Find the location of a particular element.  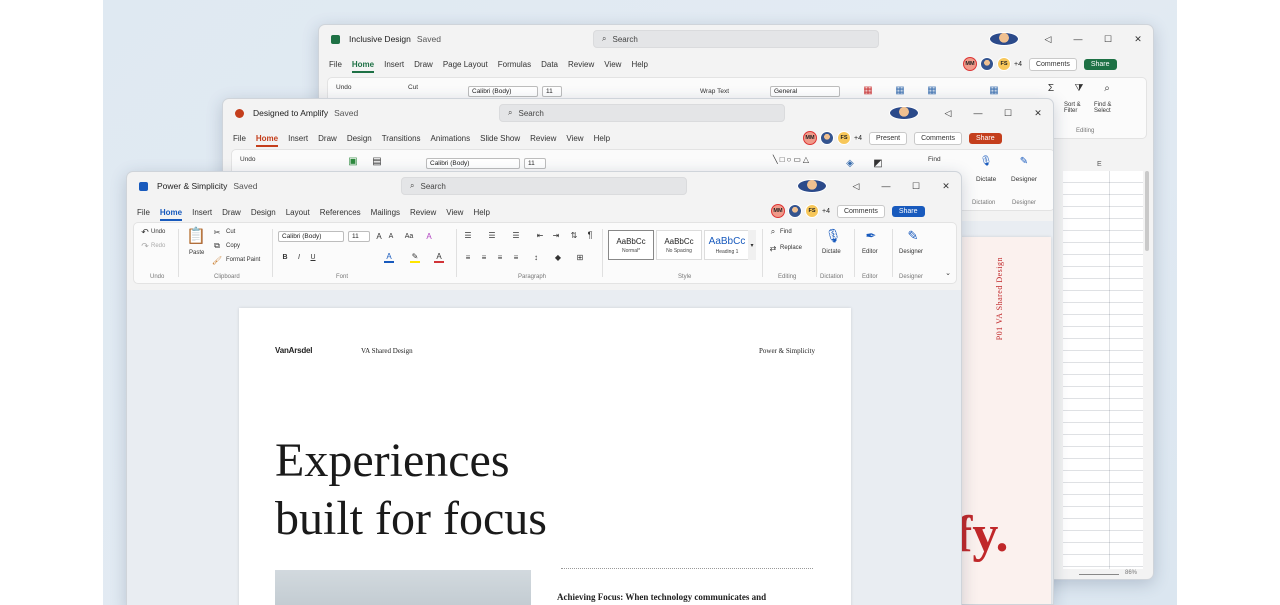

copy-button: Copy is located at coordinates (233, 246).